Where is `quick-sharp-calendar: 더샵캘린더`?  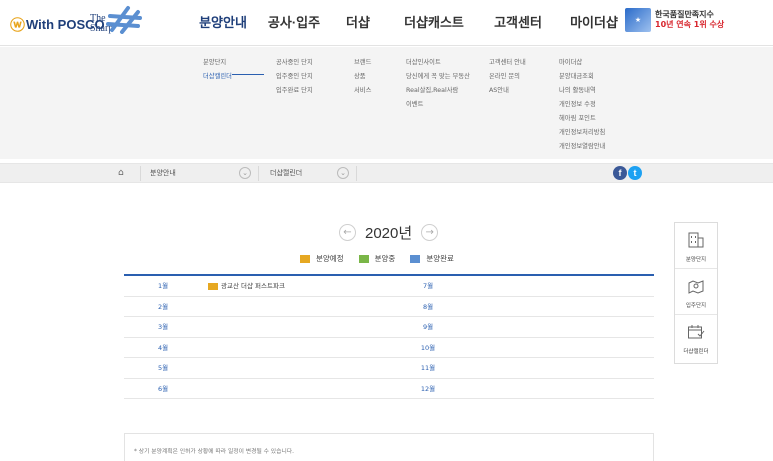
quick-sharp-calendar: 더샵캘린더 is located at coordinates (696, 339).